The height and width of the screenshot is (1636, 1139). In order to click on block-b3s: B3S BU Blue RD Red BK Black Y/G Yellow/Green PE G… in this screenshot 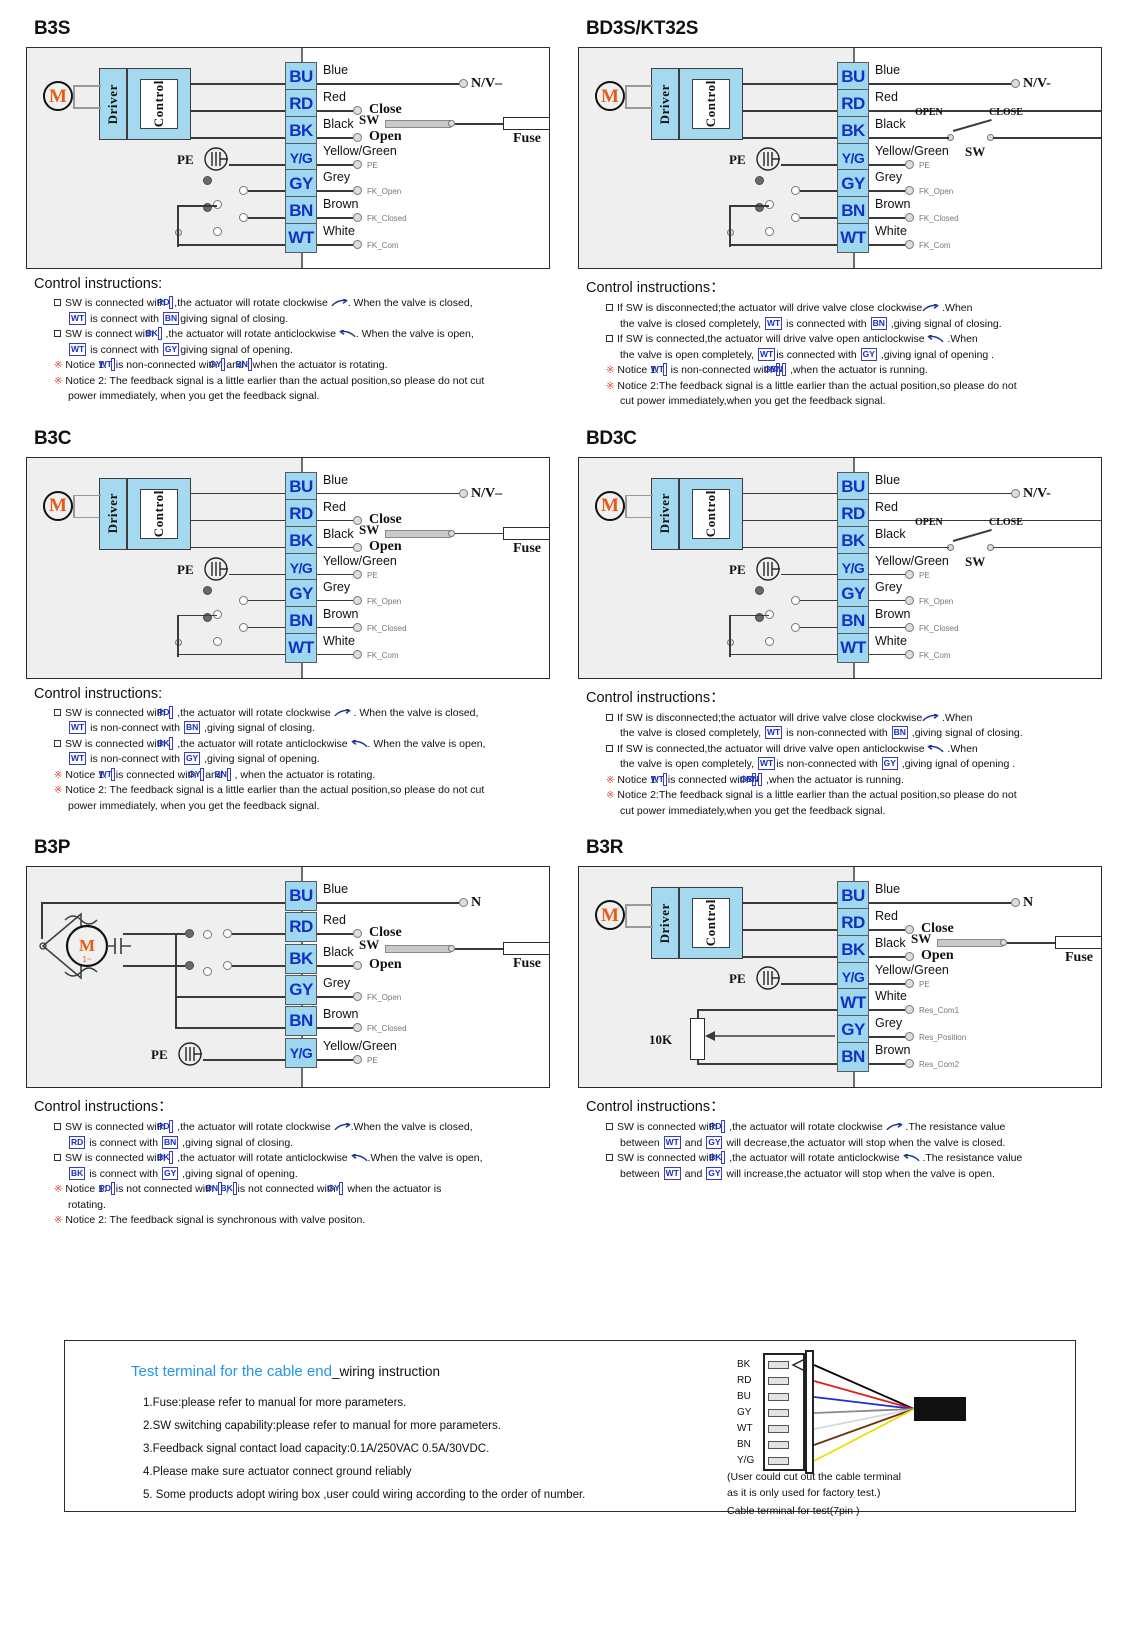, I will do `click(288, 214)`.